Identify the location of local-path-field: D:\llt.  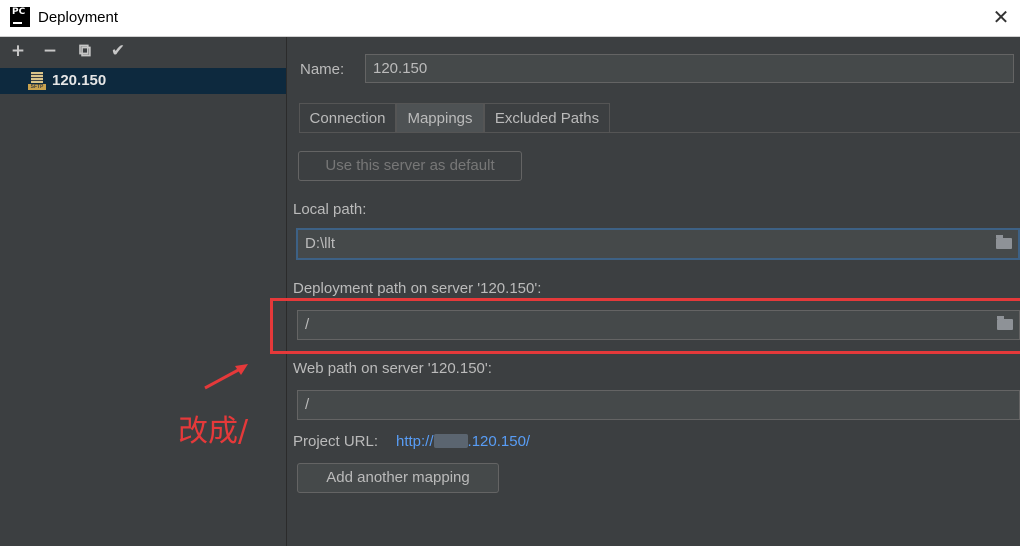
(658, 244).